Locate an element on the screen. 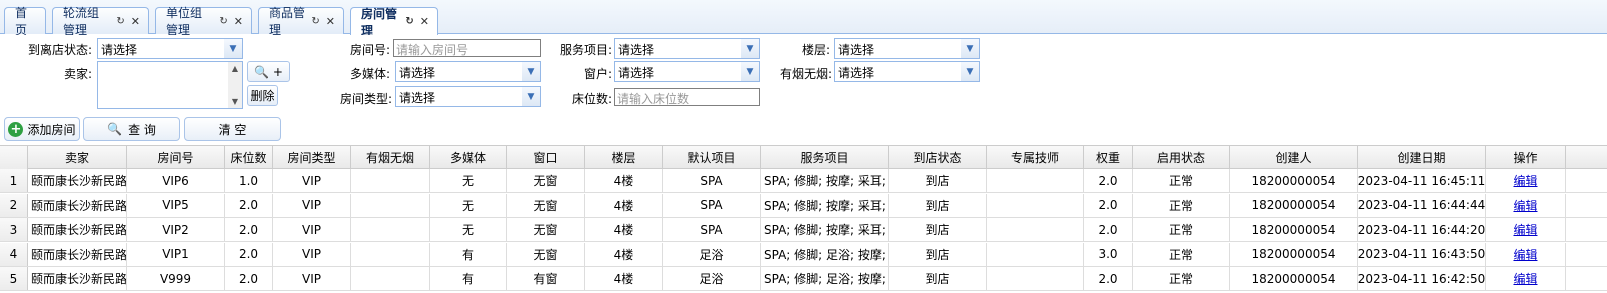 This screenshot has width=1607, height=293. window-select: 请选择 ▼ is located at coordinates (687, 71).